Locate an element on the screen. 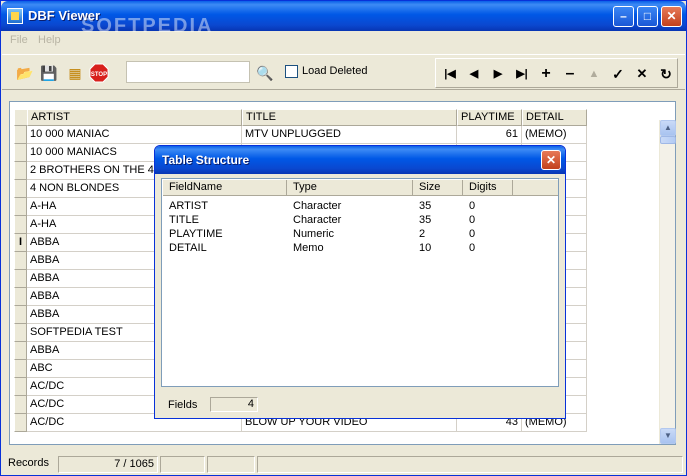 Image resolution: width=687 pixels, height=476 pixels. save-icon: 💾 is located at coordinates (49, 73).